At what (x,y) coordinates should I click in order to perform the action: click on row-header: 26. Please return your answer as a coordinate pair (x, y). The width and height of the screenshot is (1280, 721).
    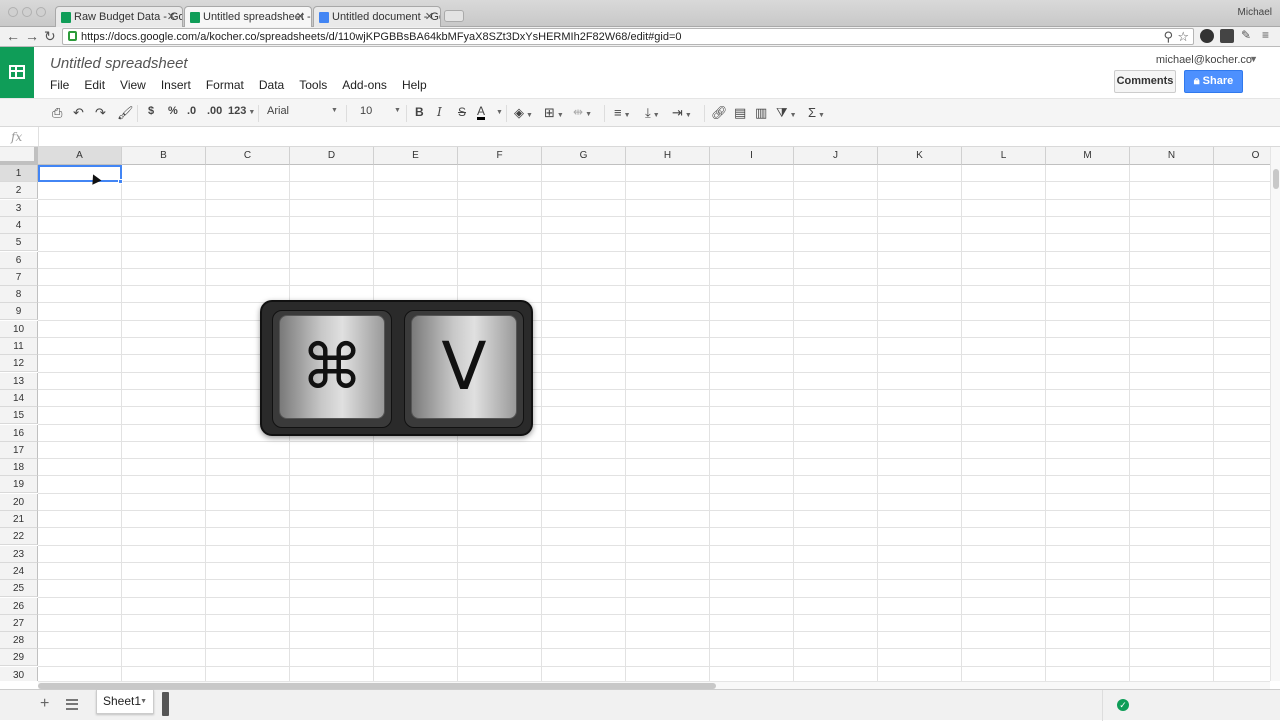
    Looking at the image, I should click on (19, 606).